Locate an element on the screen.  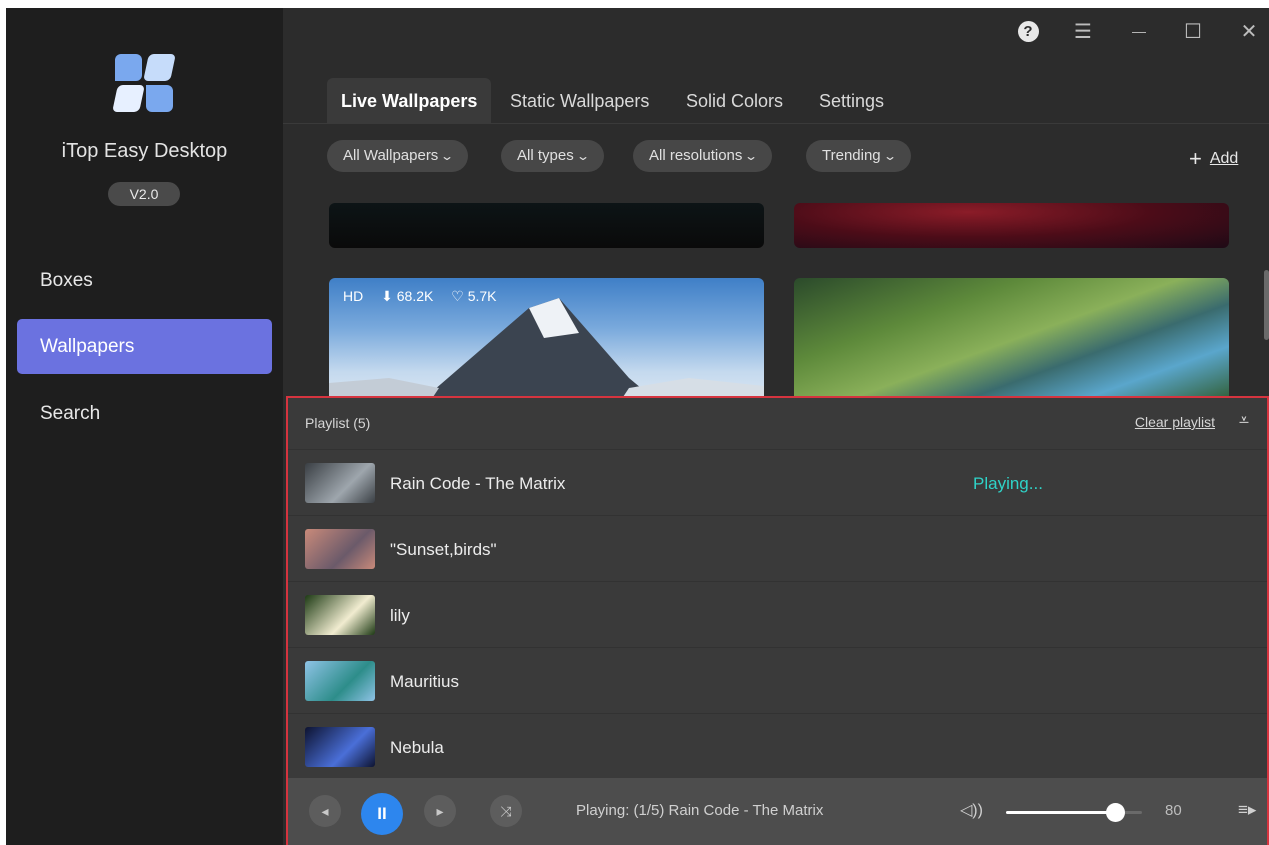
clear-playlist-link: Clear playlist is located at coordinates (1175, 422).